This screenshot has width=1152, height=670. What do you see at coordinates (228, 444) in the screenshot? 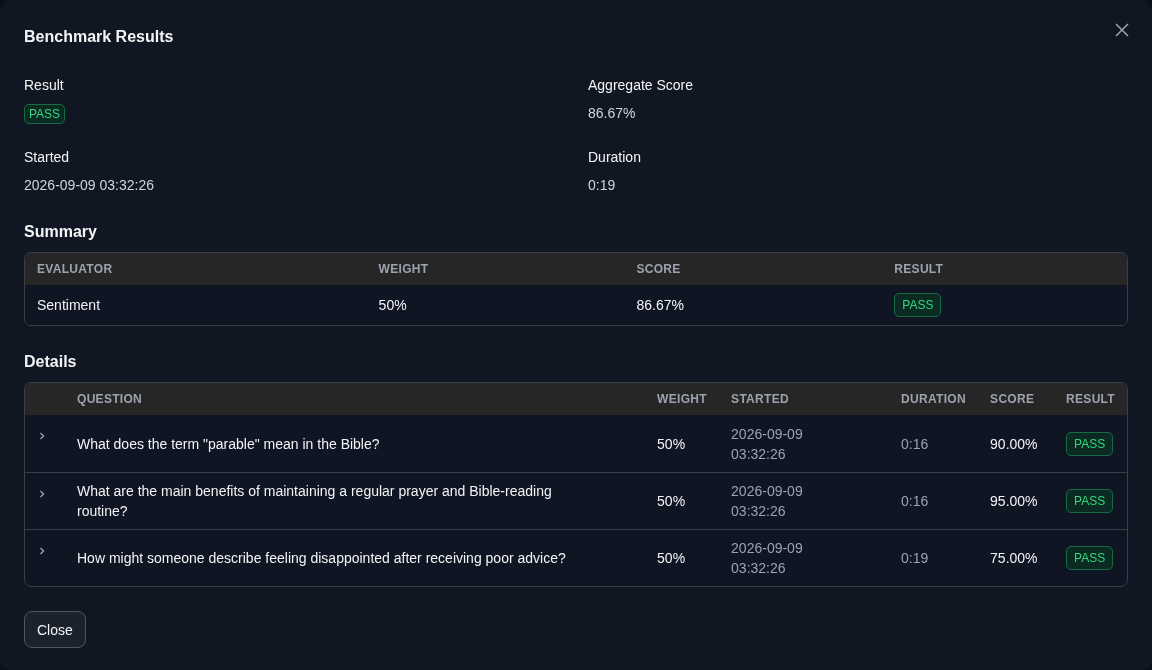
I see `question-text: What does the term "parable" mean in the Bible?` at bounding box center [228, 444].